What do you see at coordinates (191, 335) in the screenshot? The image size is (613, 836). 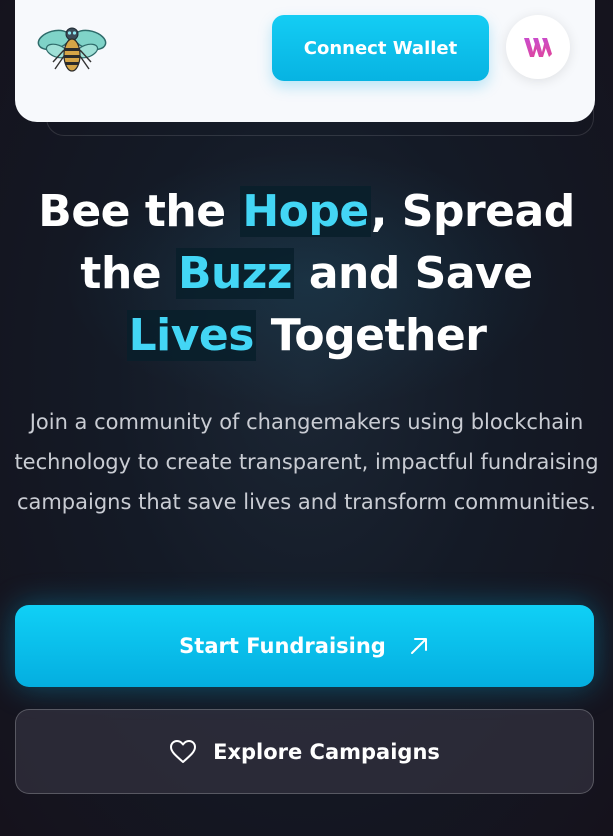 I see `headline-highlight-lives: Lives` at bounding box center [191, 335].